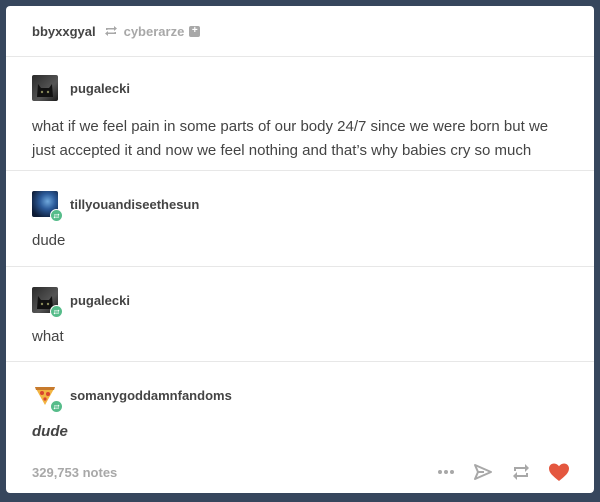  Describe the element at coordinates (300, 472) in the screenshot. I see `post-footer: 329,753 notes` at that location.